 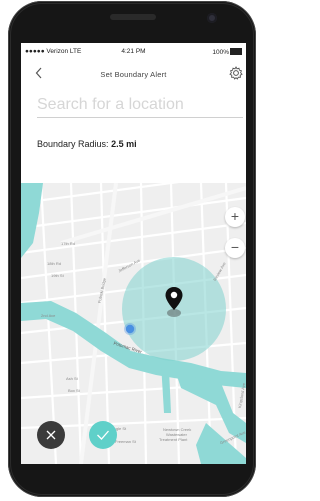 What do you see at coordinates (68, 243) in the screenshot?
I see `map-label: 17th Rd` at bounding box center [68, 243].